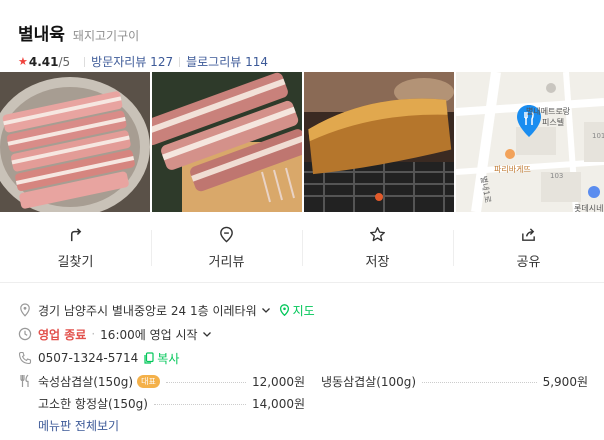 The height and width of the screenshot is (440, 604). Describe the element at coordinates (548, 111) in the screenshot. I see `map-label-building: 별내메트로랑` at that location.